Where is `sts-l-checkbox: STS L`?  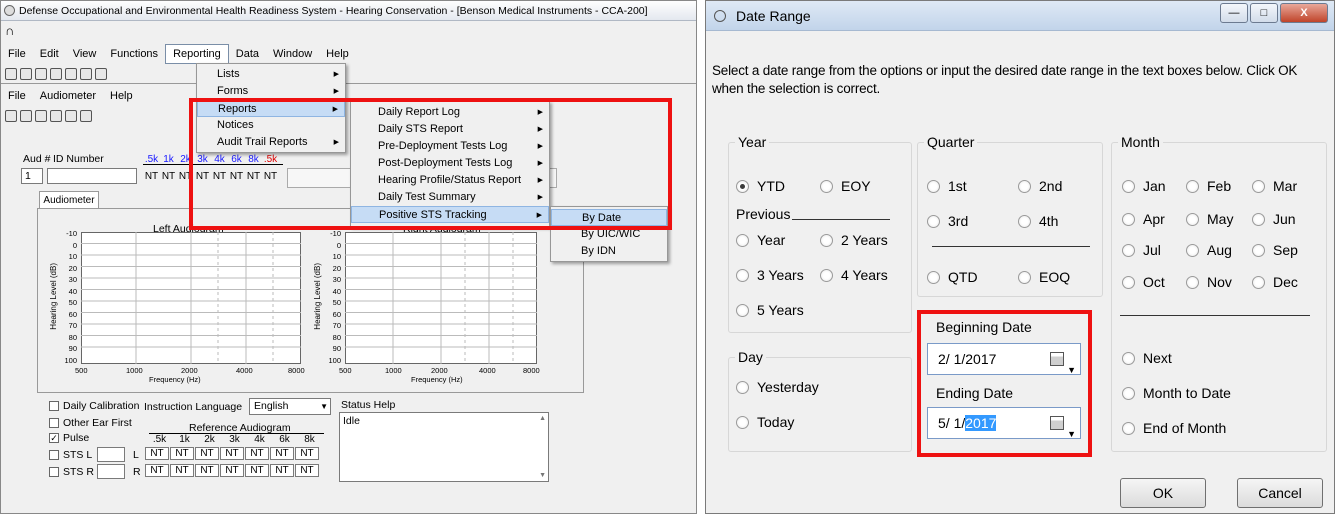 sts-l-checkbox: STS L is located at coordinates (70, 455).